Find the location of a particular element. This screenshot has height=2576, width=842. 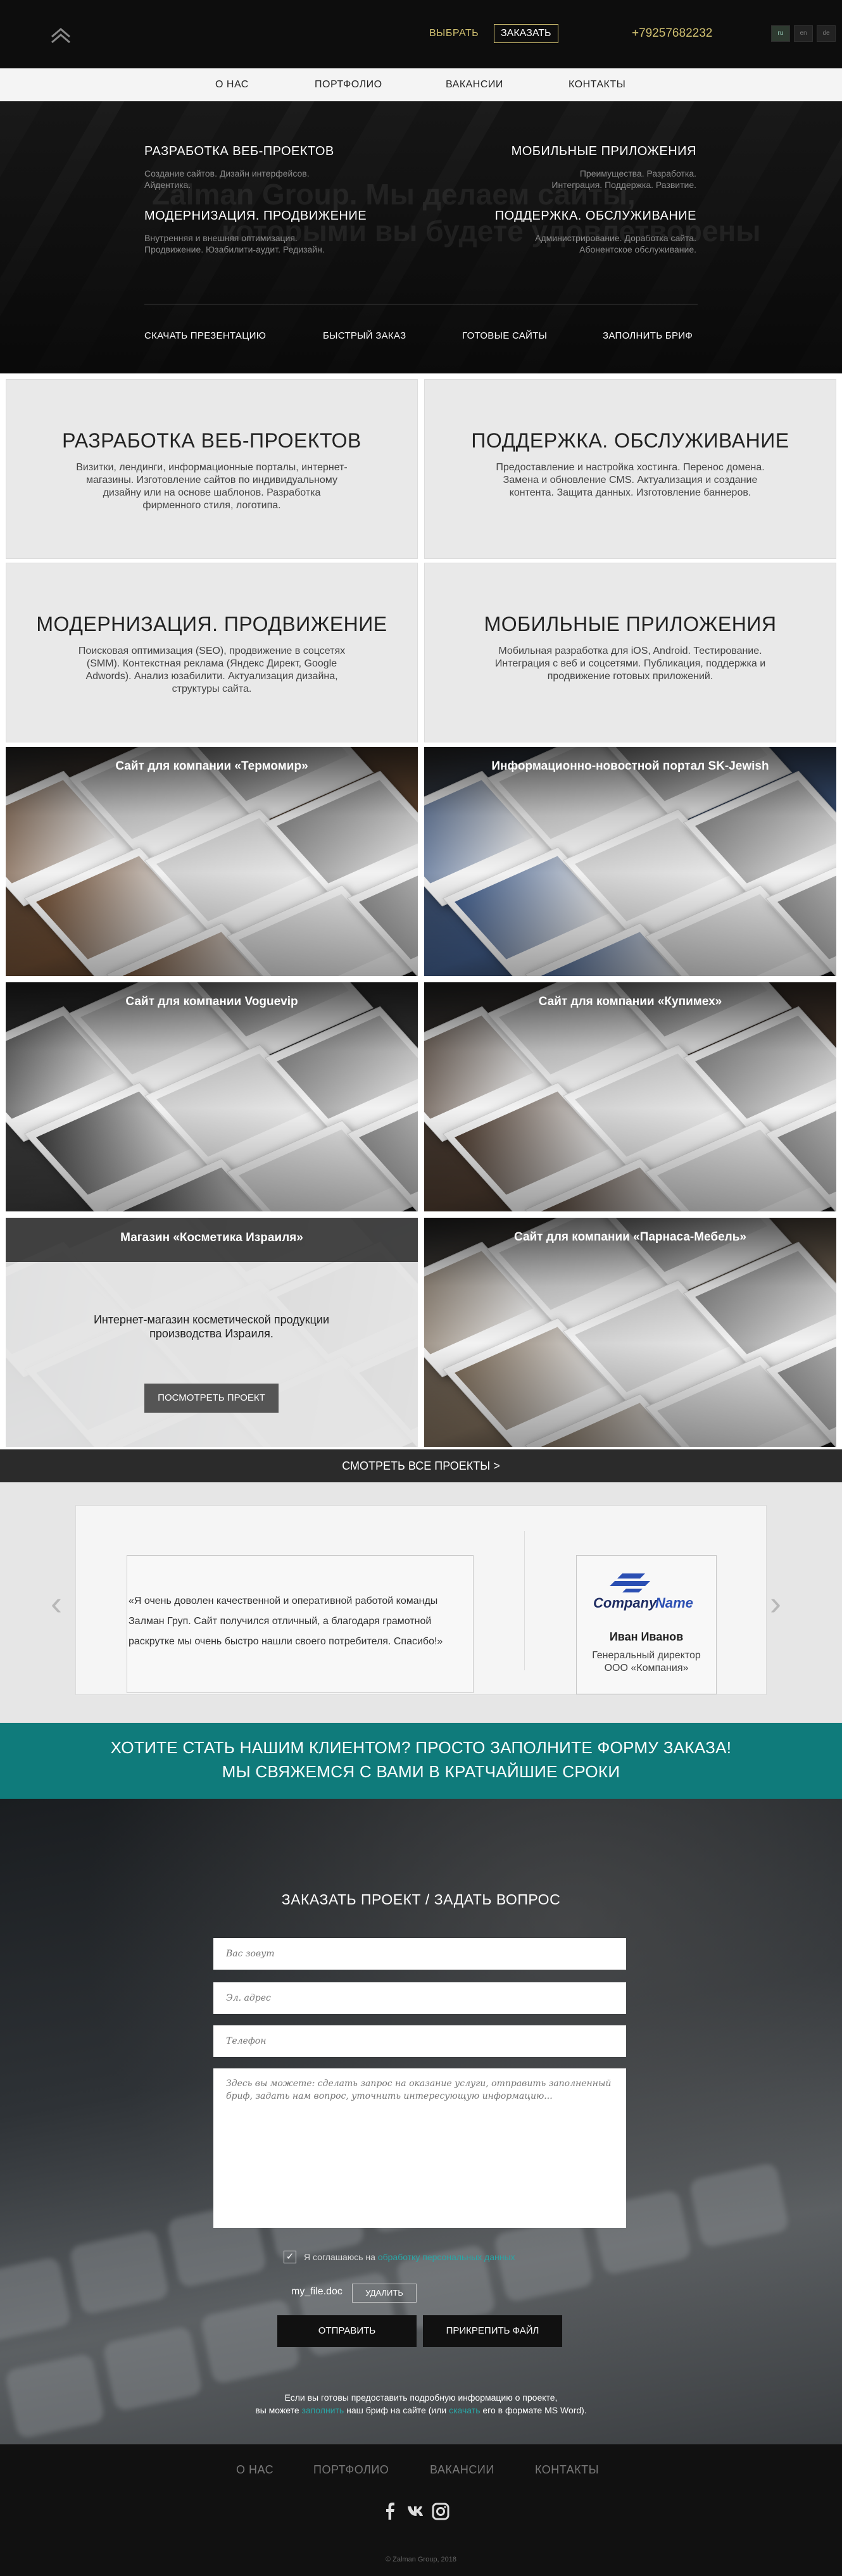

nav-item-contacts: КОНТАКТЫ is located at coordinates (597, 84).